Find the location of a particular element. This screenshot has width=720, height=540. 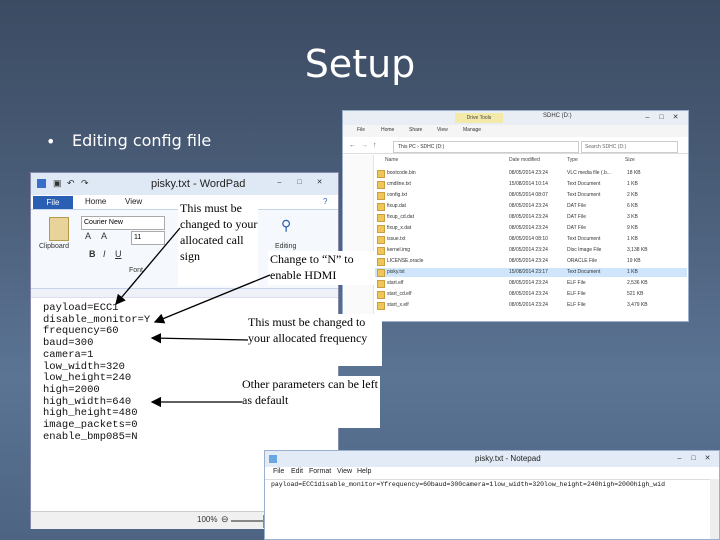

arrow-to-payload is located at coordinates (148, 266).